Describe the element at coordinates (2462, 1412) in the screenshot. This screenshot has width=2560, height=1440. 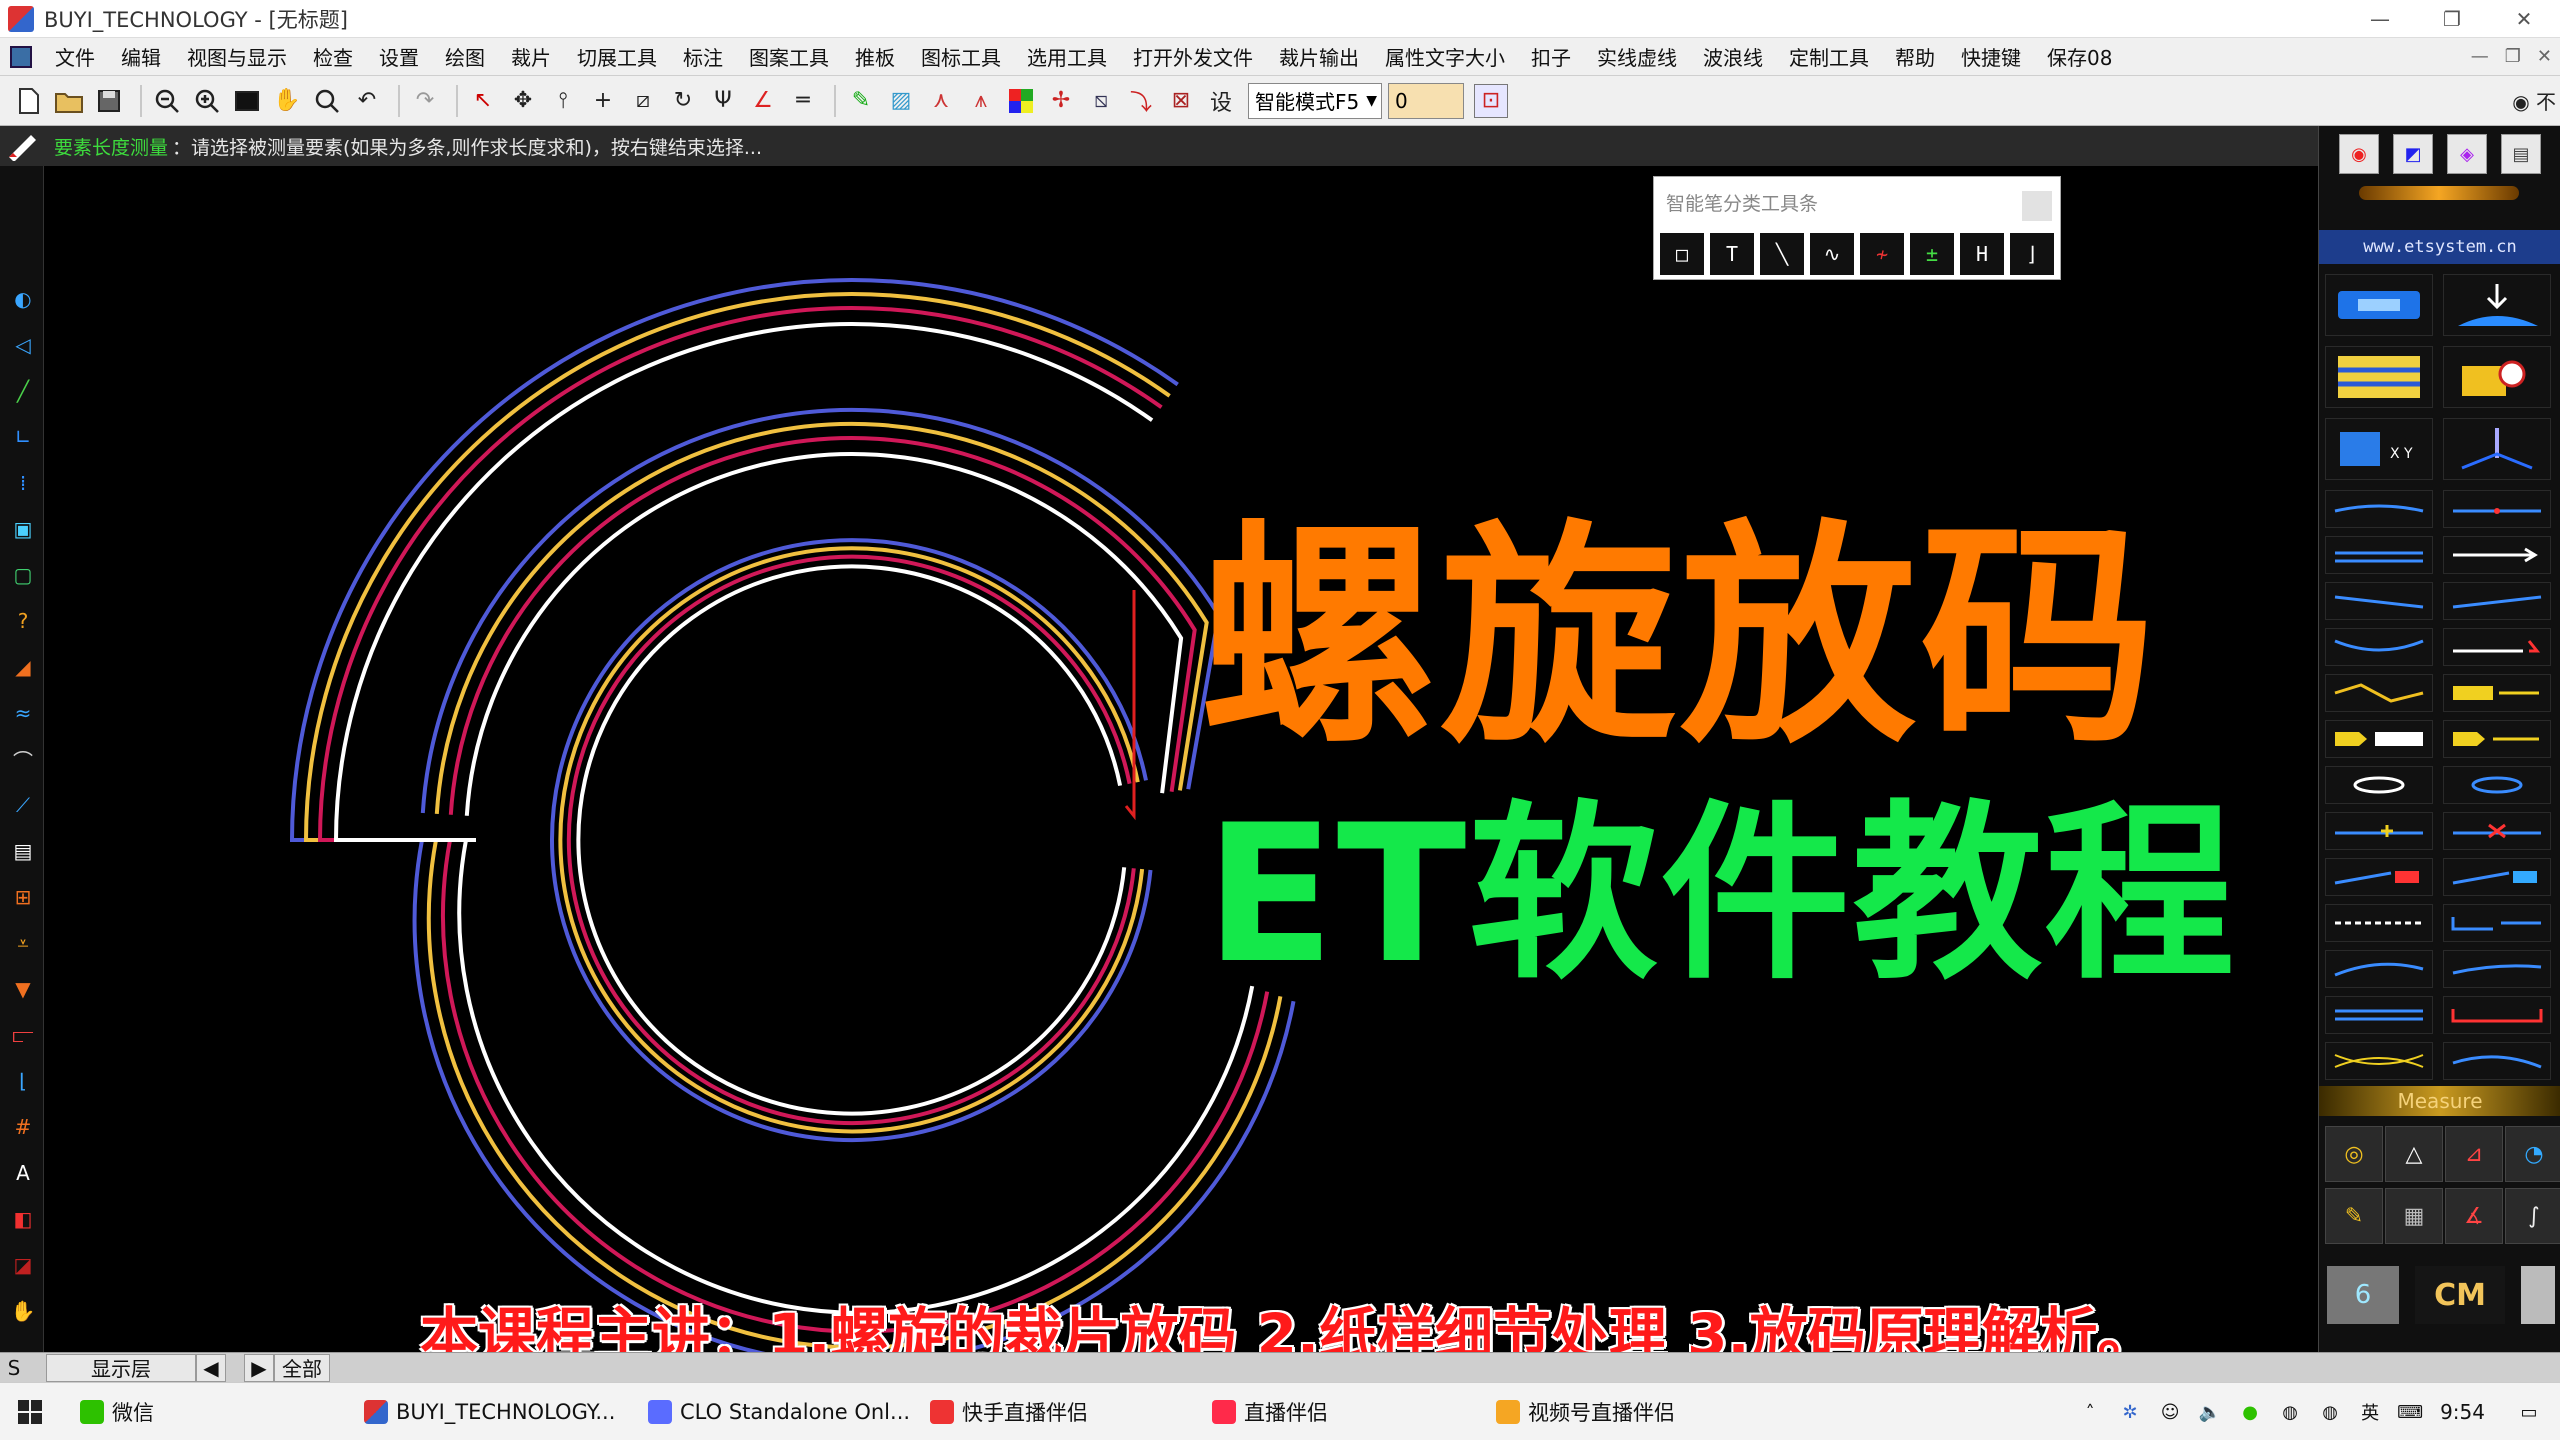
I see `clock-time: 9:54` at that location.